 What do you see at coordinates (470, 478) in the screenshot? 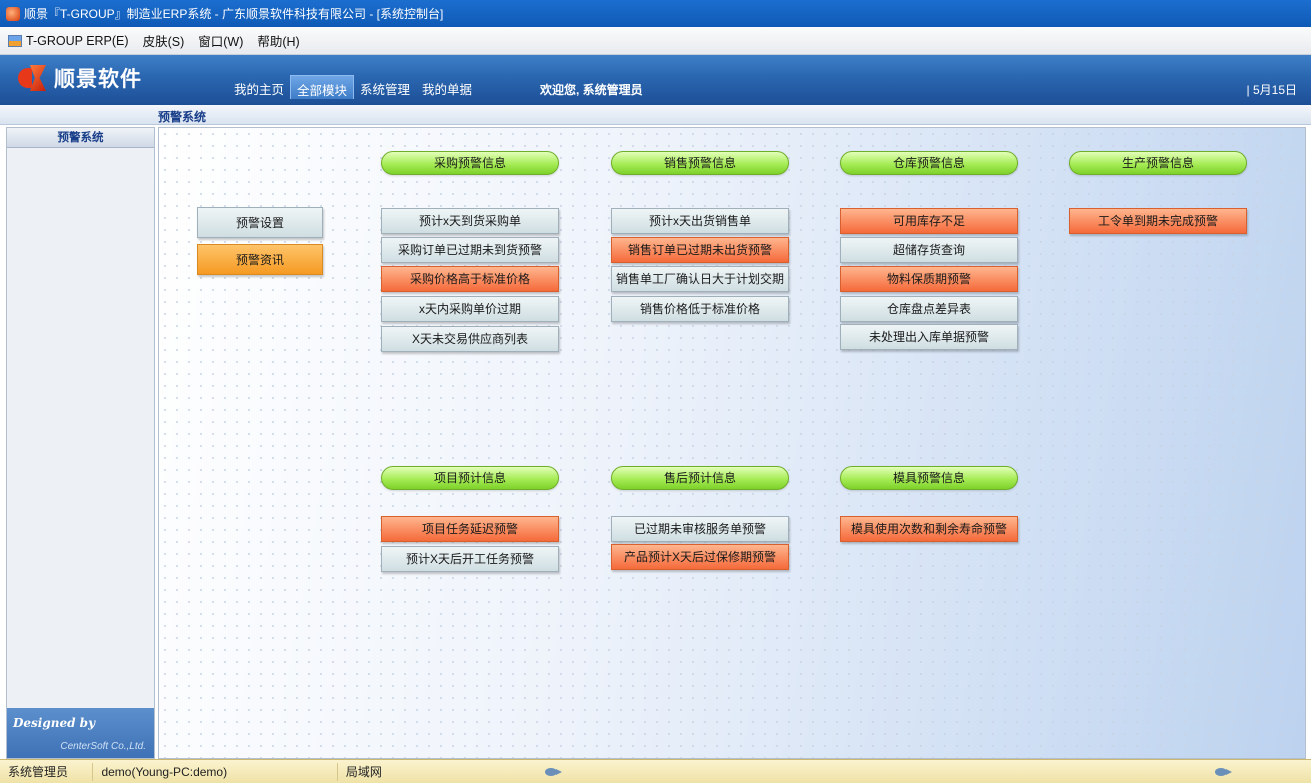
I see `project-alert-header: 项目预计信息` at bounding box center [470, 478].